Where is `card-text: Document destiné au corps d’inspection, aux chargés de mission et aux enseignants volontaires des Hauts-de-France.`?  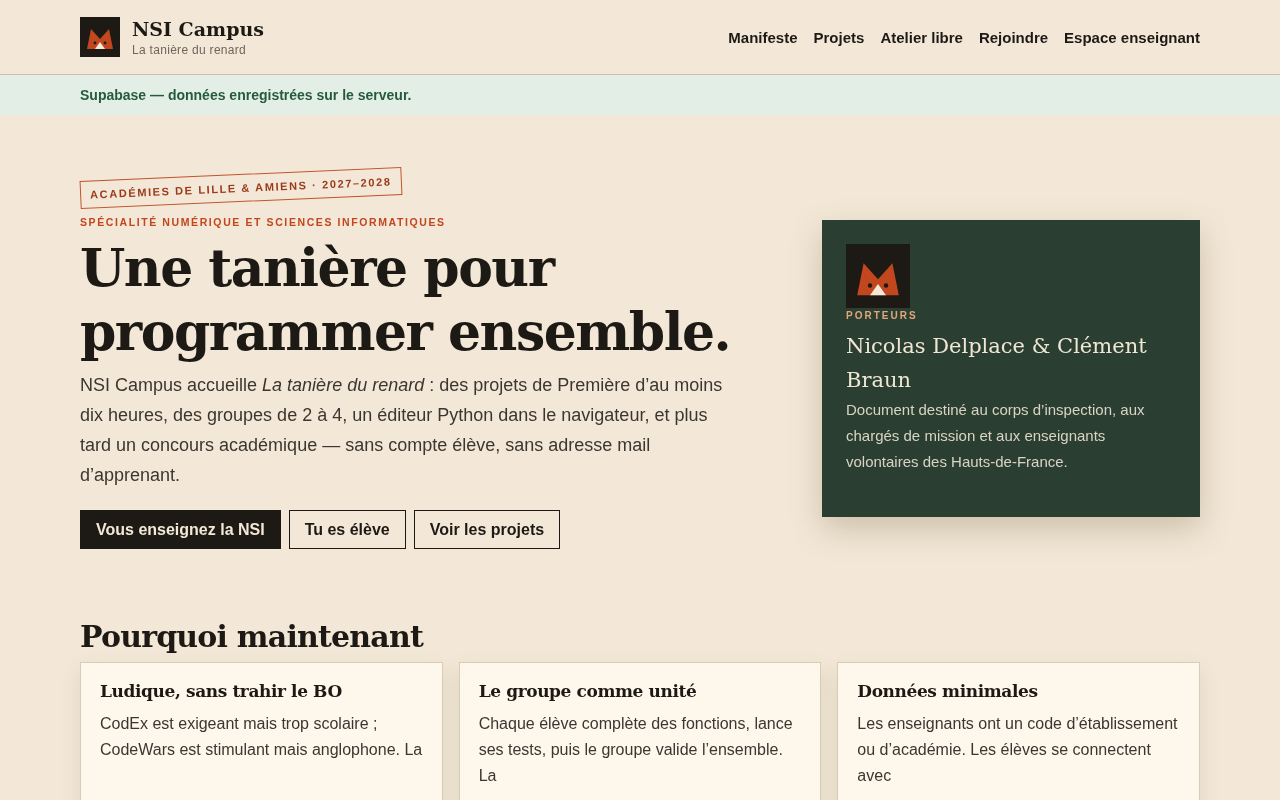
card-text: Document destiné au corps d’inspection, aux chargés de mission et aux enseignants volontaires des Hauts-de-France. is located at coordinates (996, 436).